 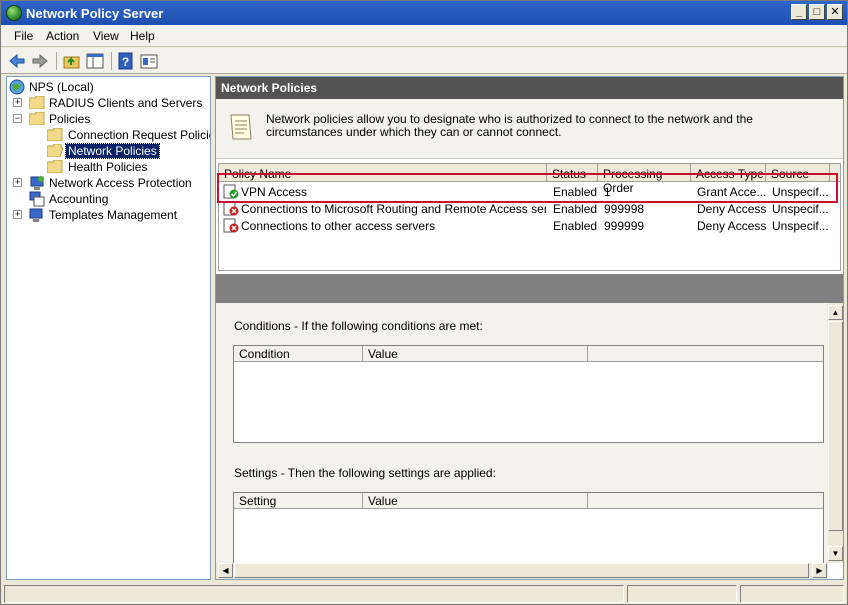 What do you see at coordinates (120, 183) in the screenshot?
I see `tree-item-label: Network Access Protection` at bounding box center [120, 183].